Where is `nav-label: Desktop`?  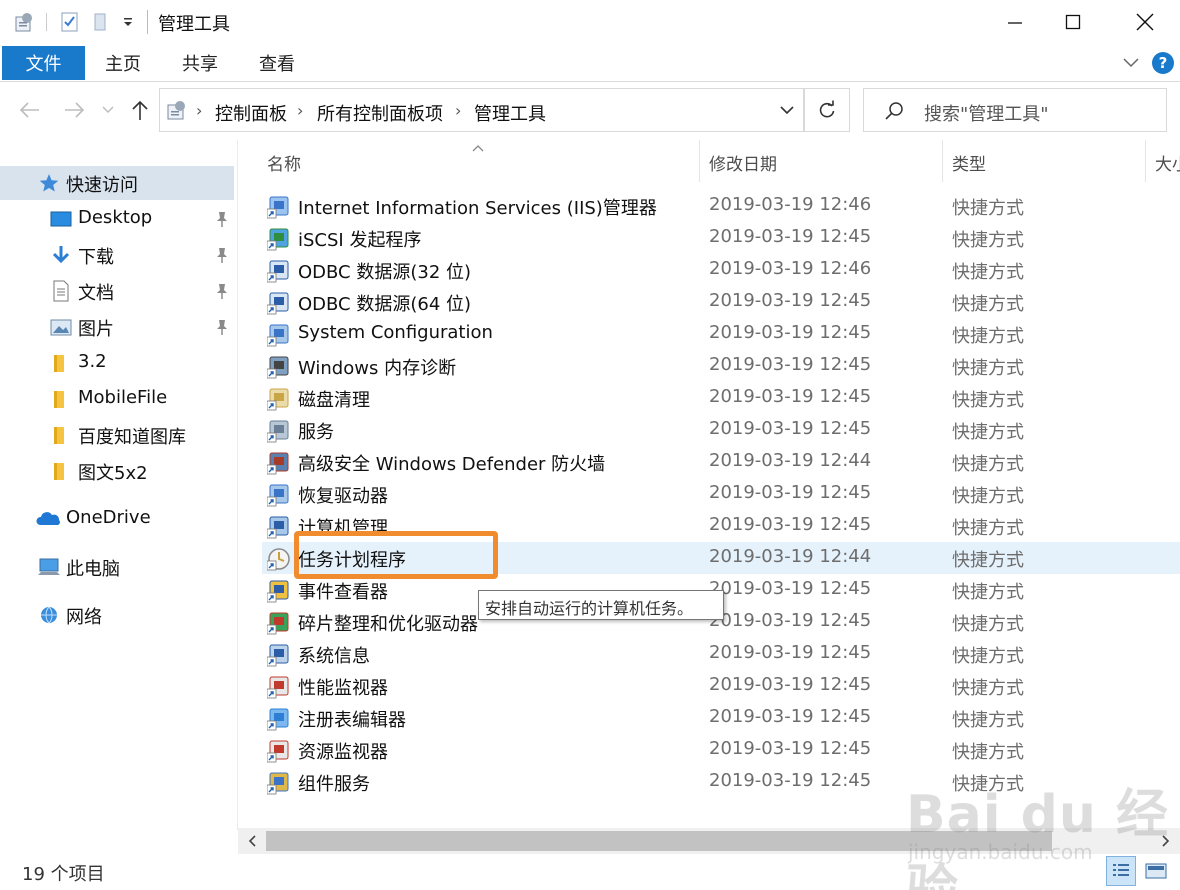 nav-label: Desktop is located at coordinates (115, 217).